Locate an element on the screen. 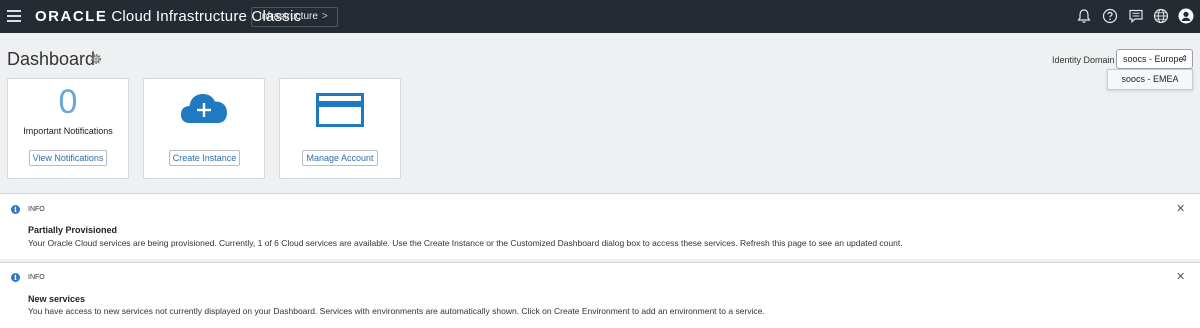  user-avatar-icon is located at coordinates (1186, 16).